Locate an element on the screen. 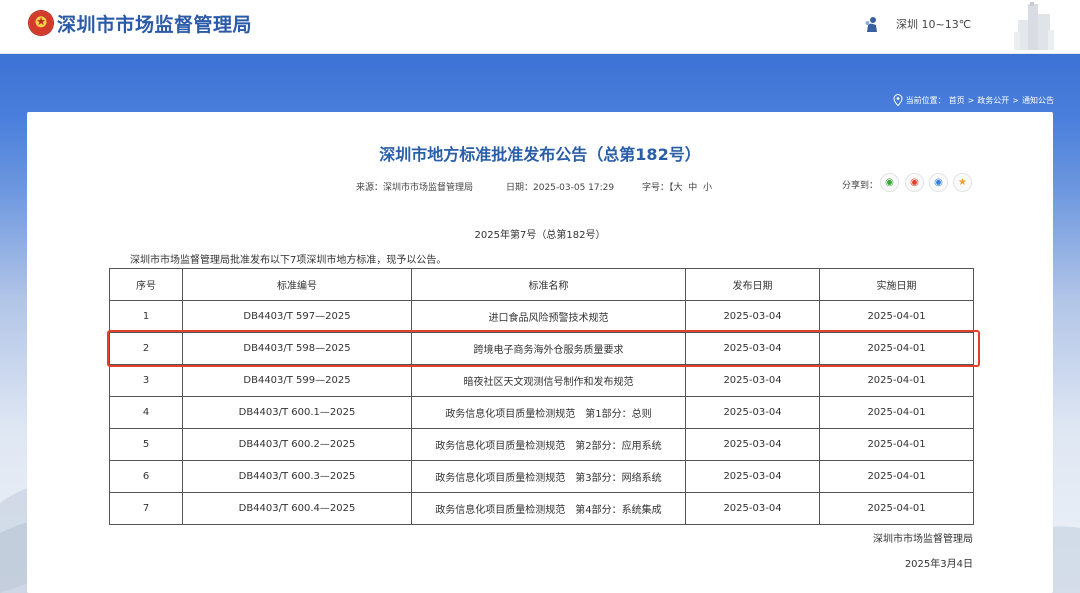 The width and height of the screenshot is (1080, 593). cell-no: 5 is located at coordinates (146, 444).